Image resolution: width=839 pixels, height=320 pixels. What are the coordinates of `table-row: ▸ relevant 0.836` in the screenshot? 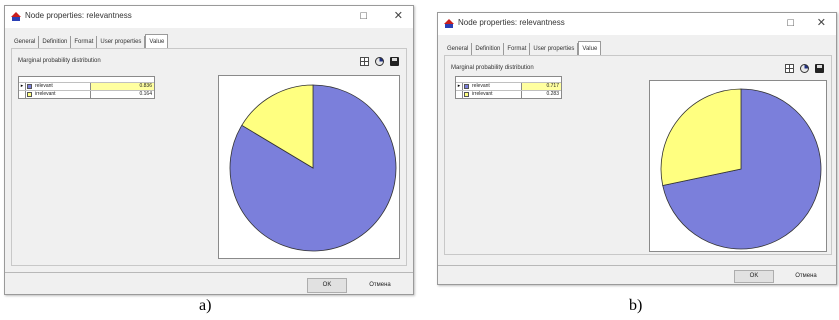 It's located at (86, 87).